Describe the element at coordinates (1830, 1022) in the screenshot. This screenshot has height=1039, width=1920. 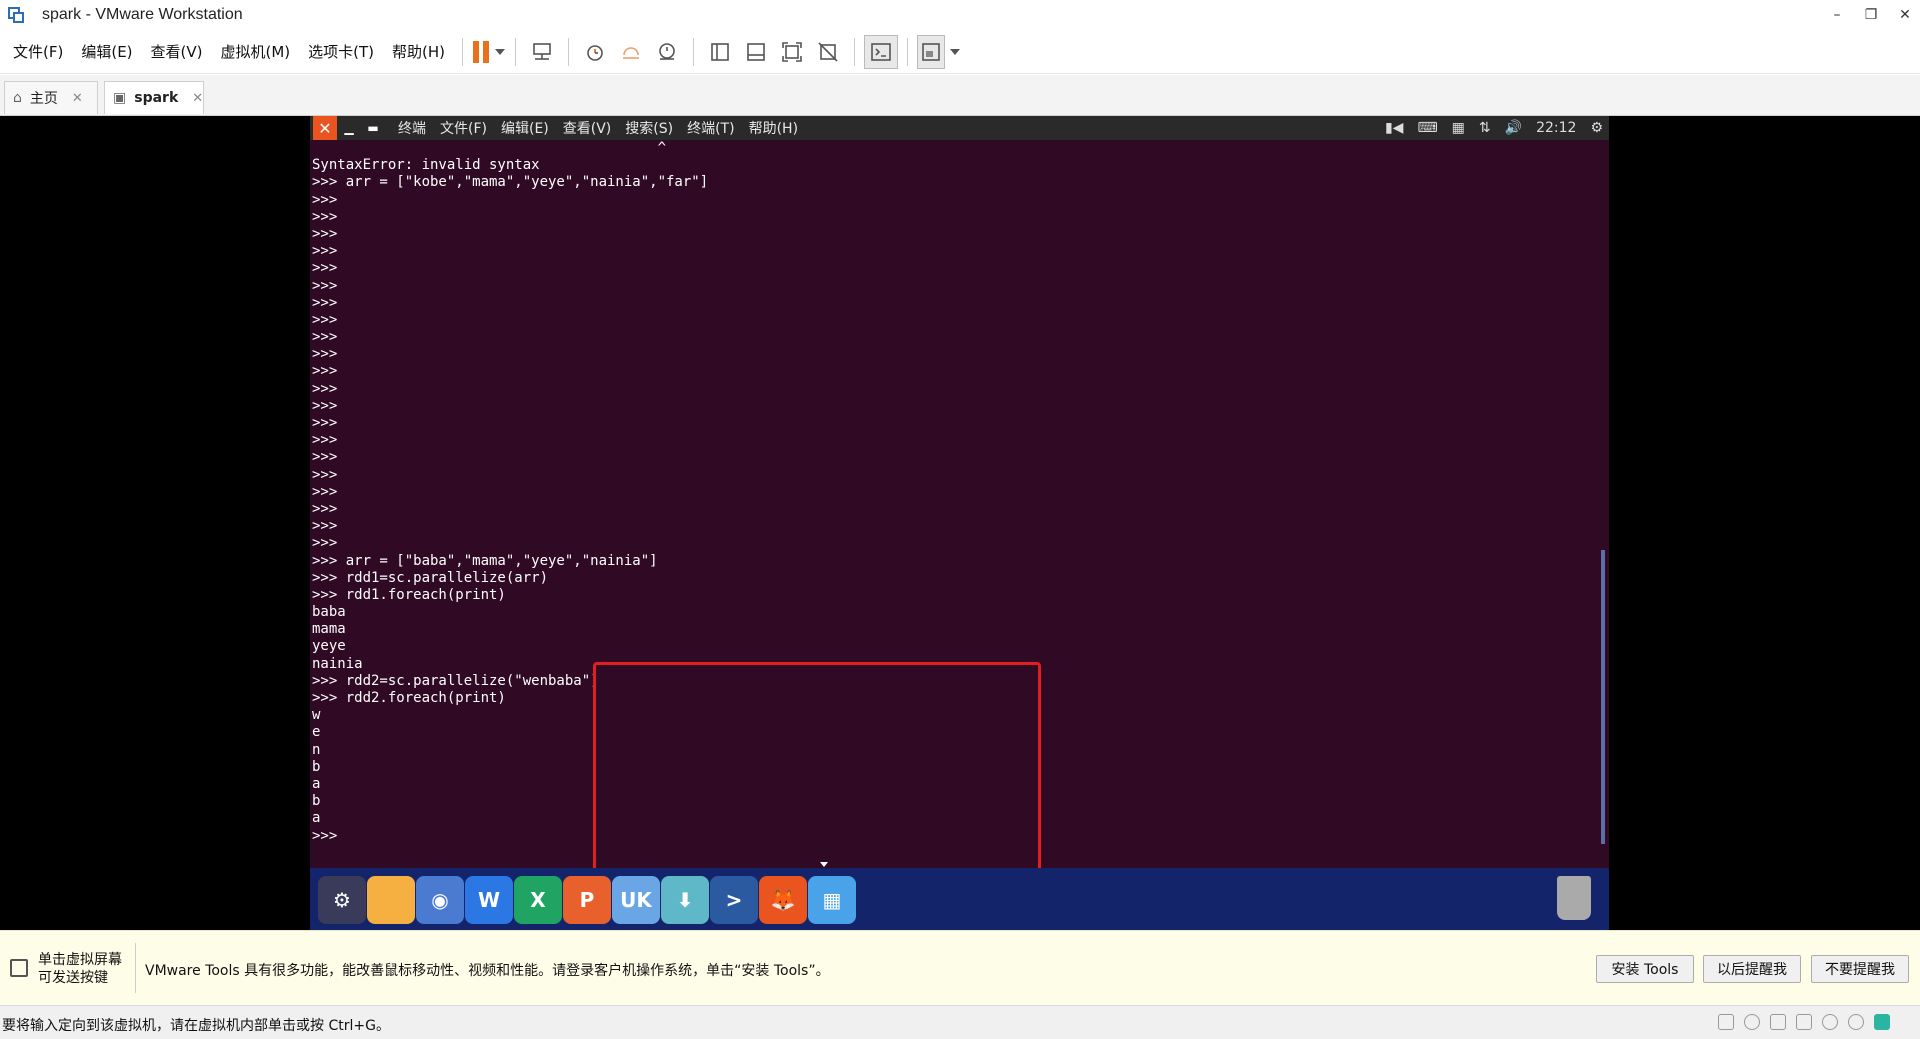
I see `sound-card-icon` at that location.